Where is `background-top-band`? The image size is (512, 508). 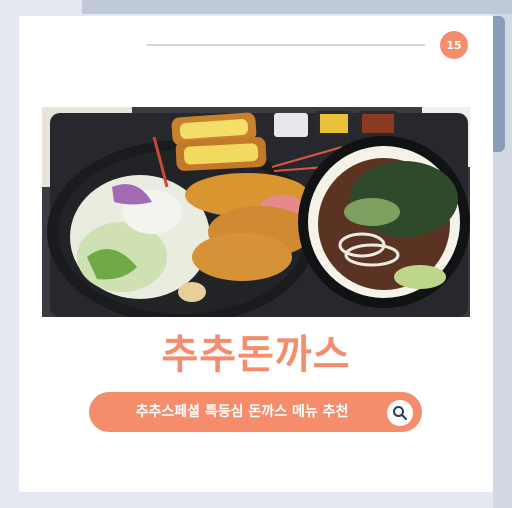
background-top-band is located at coordinates (297, 7).